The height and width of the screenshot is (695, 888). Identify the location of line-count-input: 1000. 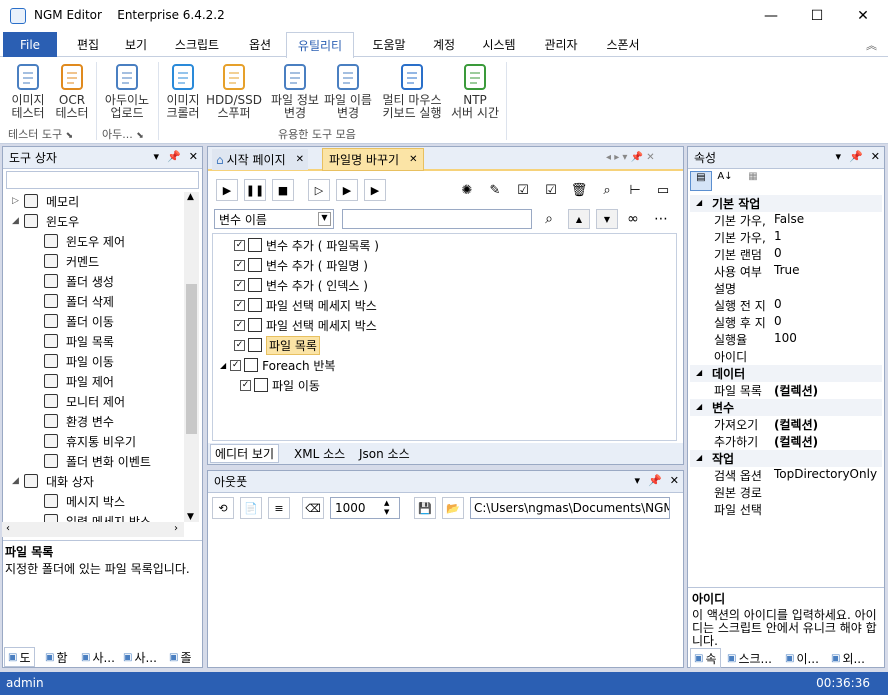
(365, 508).